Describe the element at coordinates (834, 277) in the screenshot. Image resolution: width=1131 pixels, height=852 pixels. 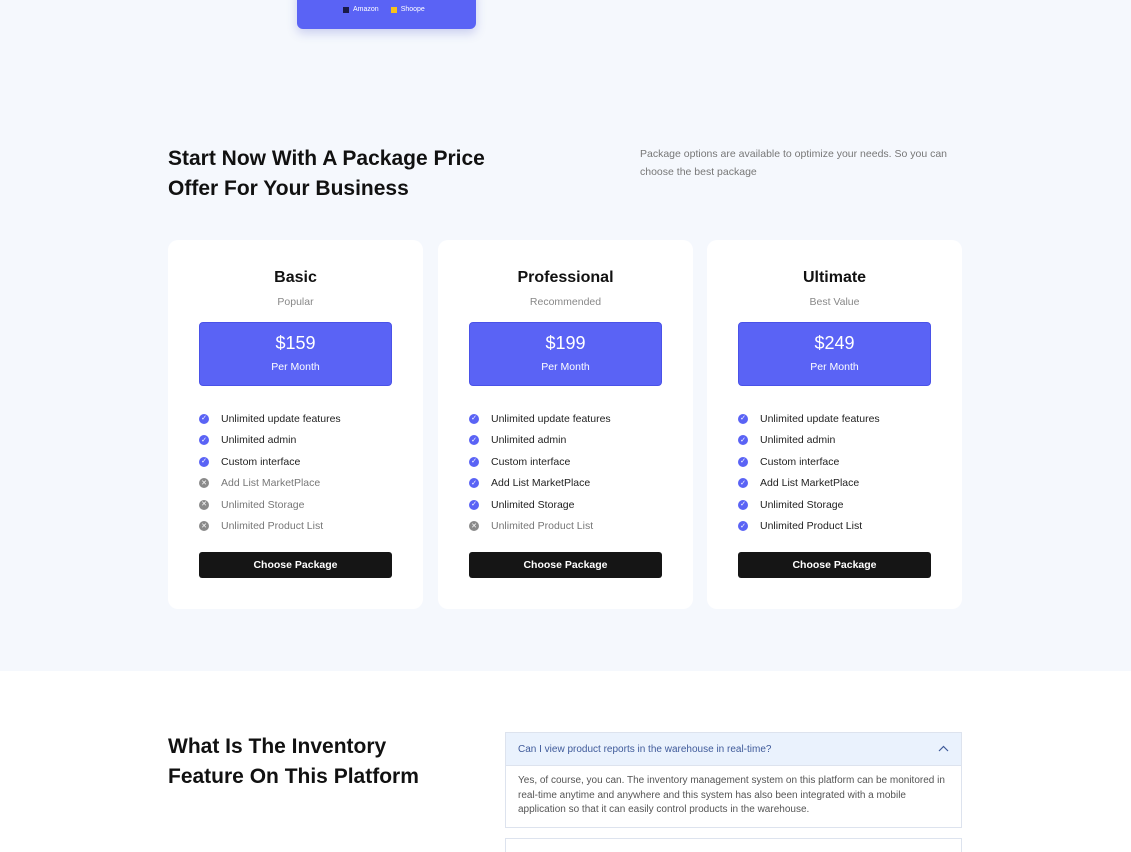
I see `plan-name: Ultimate` at that location.